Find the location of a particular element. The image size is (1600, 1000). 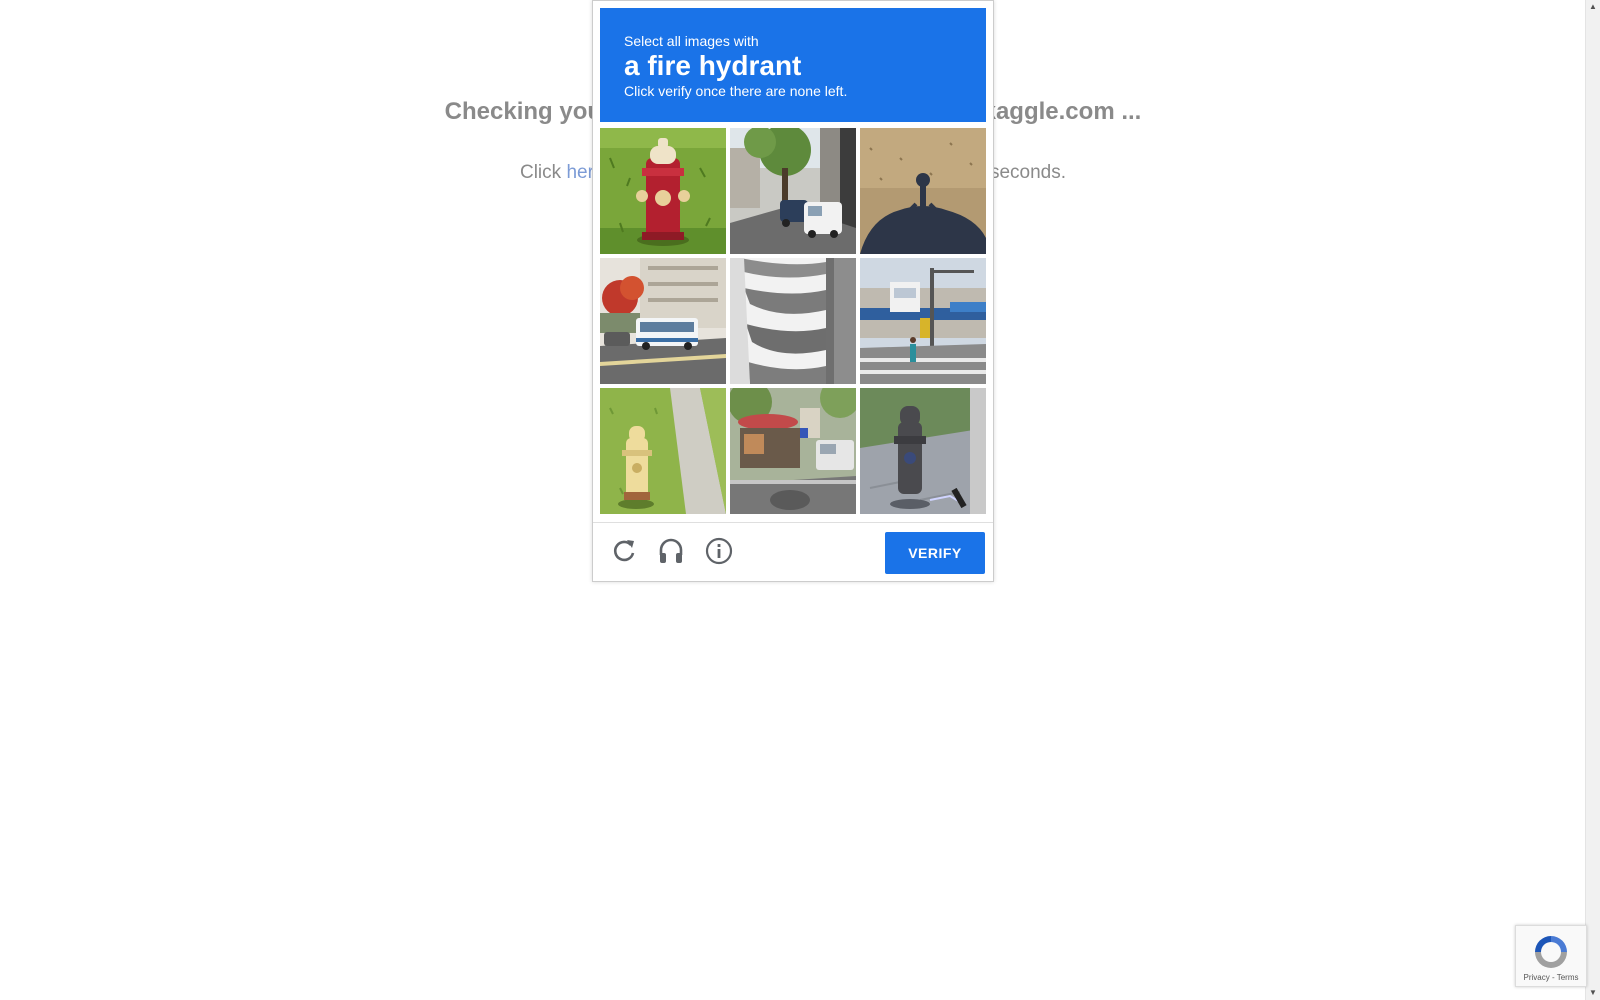

captcha-image-grid is located at coordinates (793, 321).